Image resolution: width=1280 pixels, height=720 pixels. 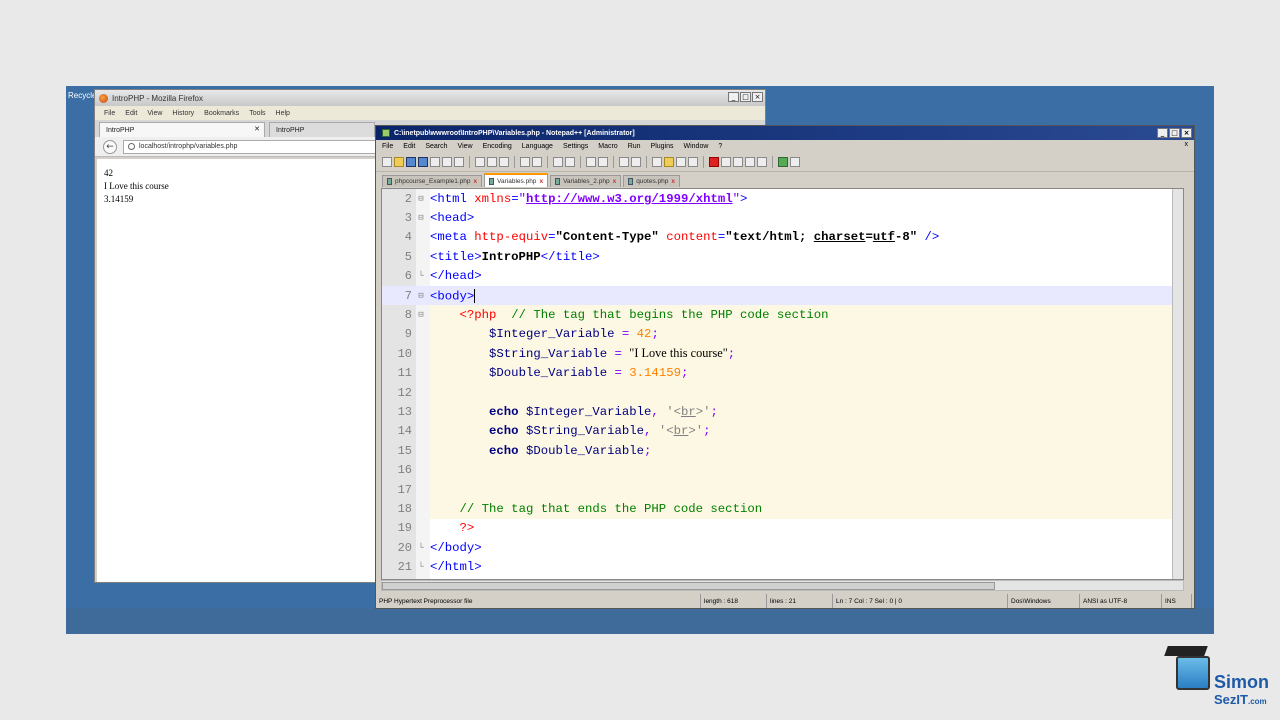 I want to click on menu-plugins: Plugins, so click(x=662, y=146).